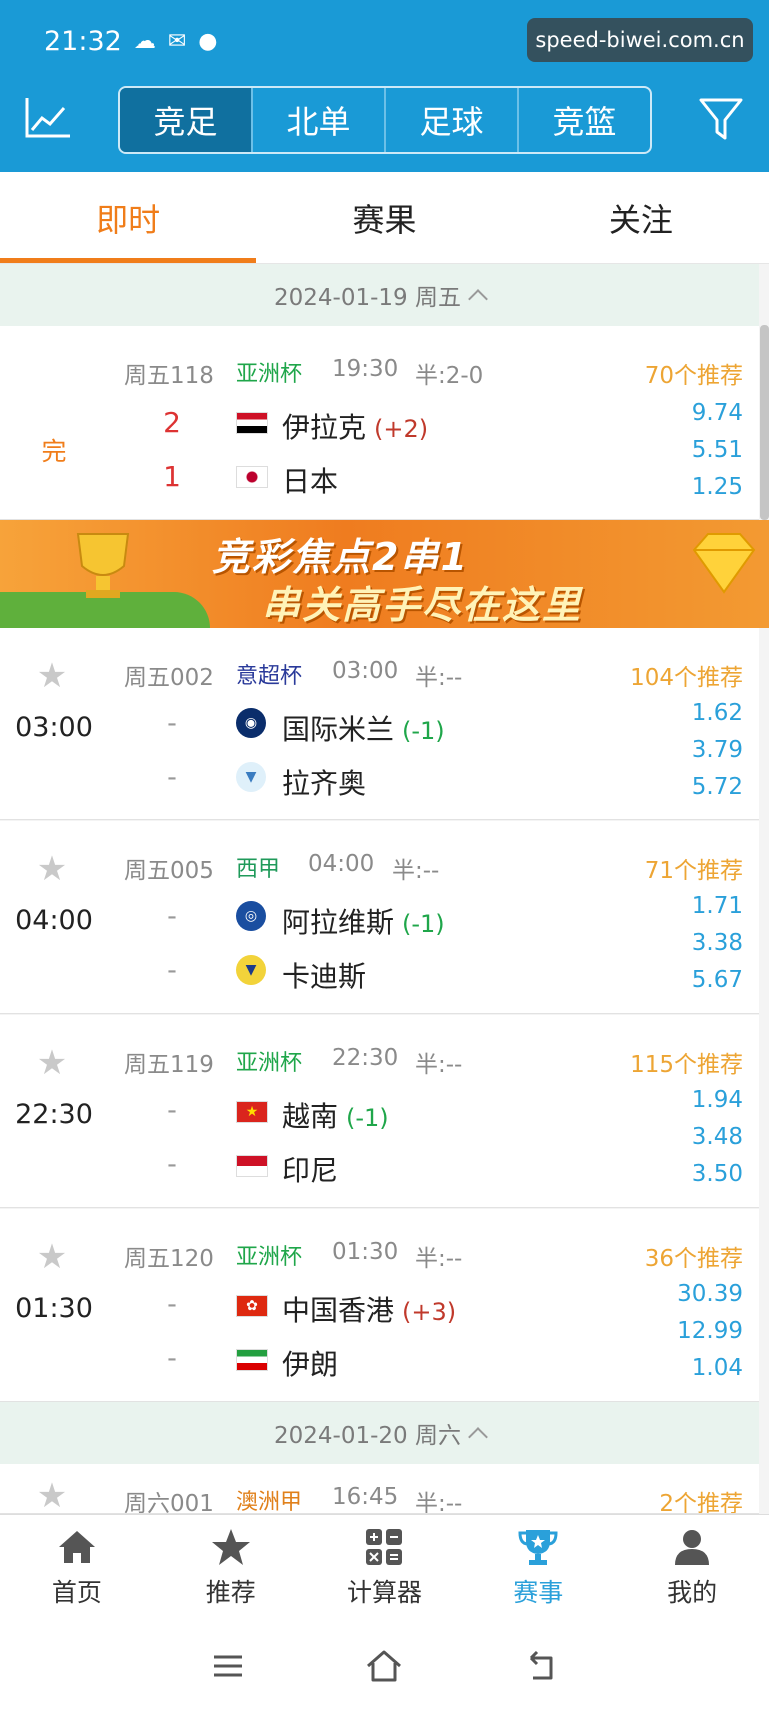  Describe the element at coordinates (76, 1592) in the screenshot. I see `nav-label: 首页` at that location.